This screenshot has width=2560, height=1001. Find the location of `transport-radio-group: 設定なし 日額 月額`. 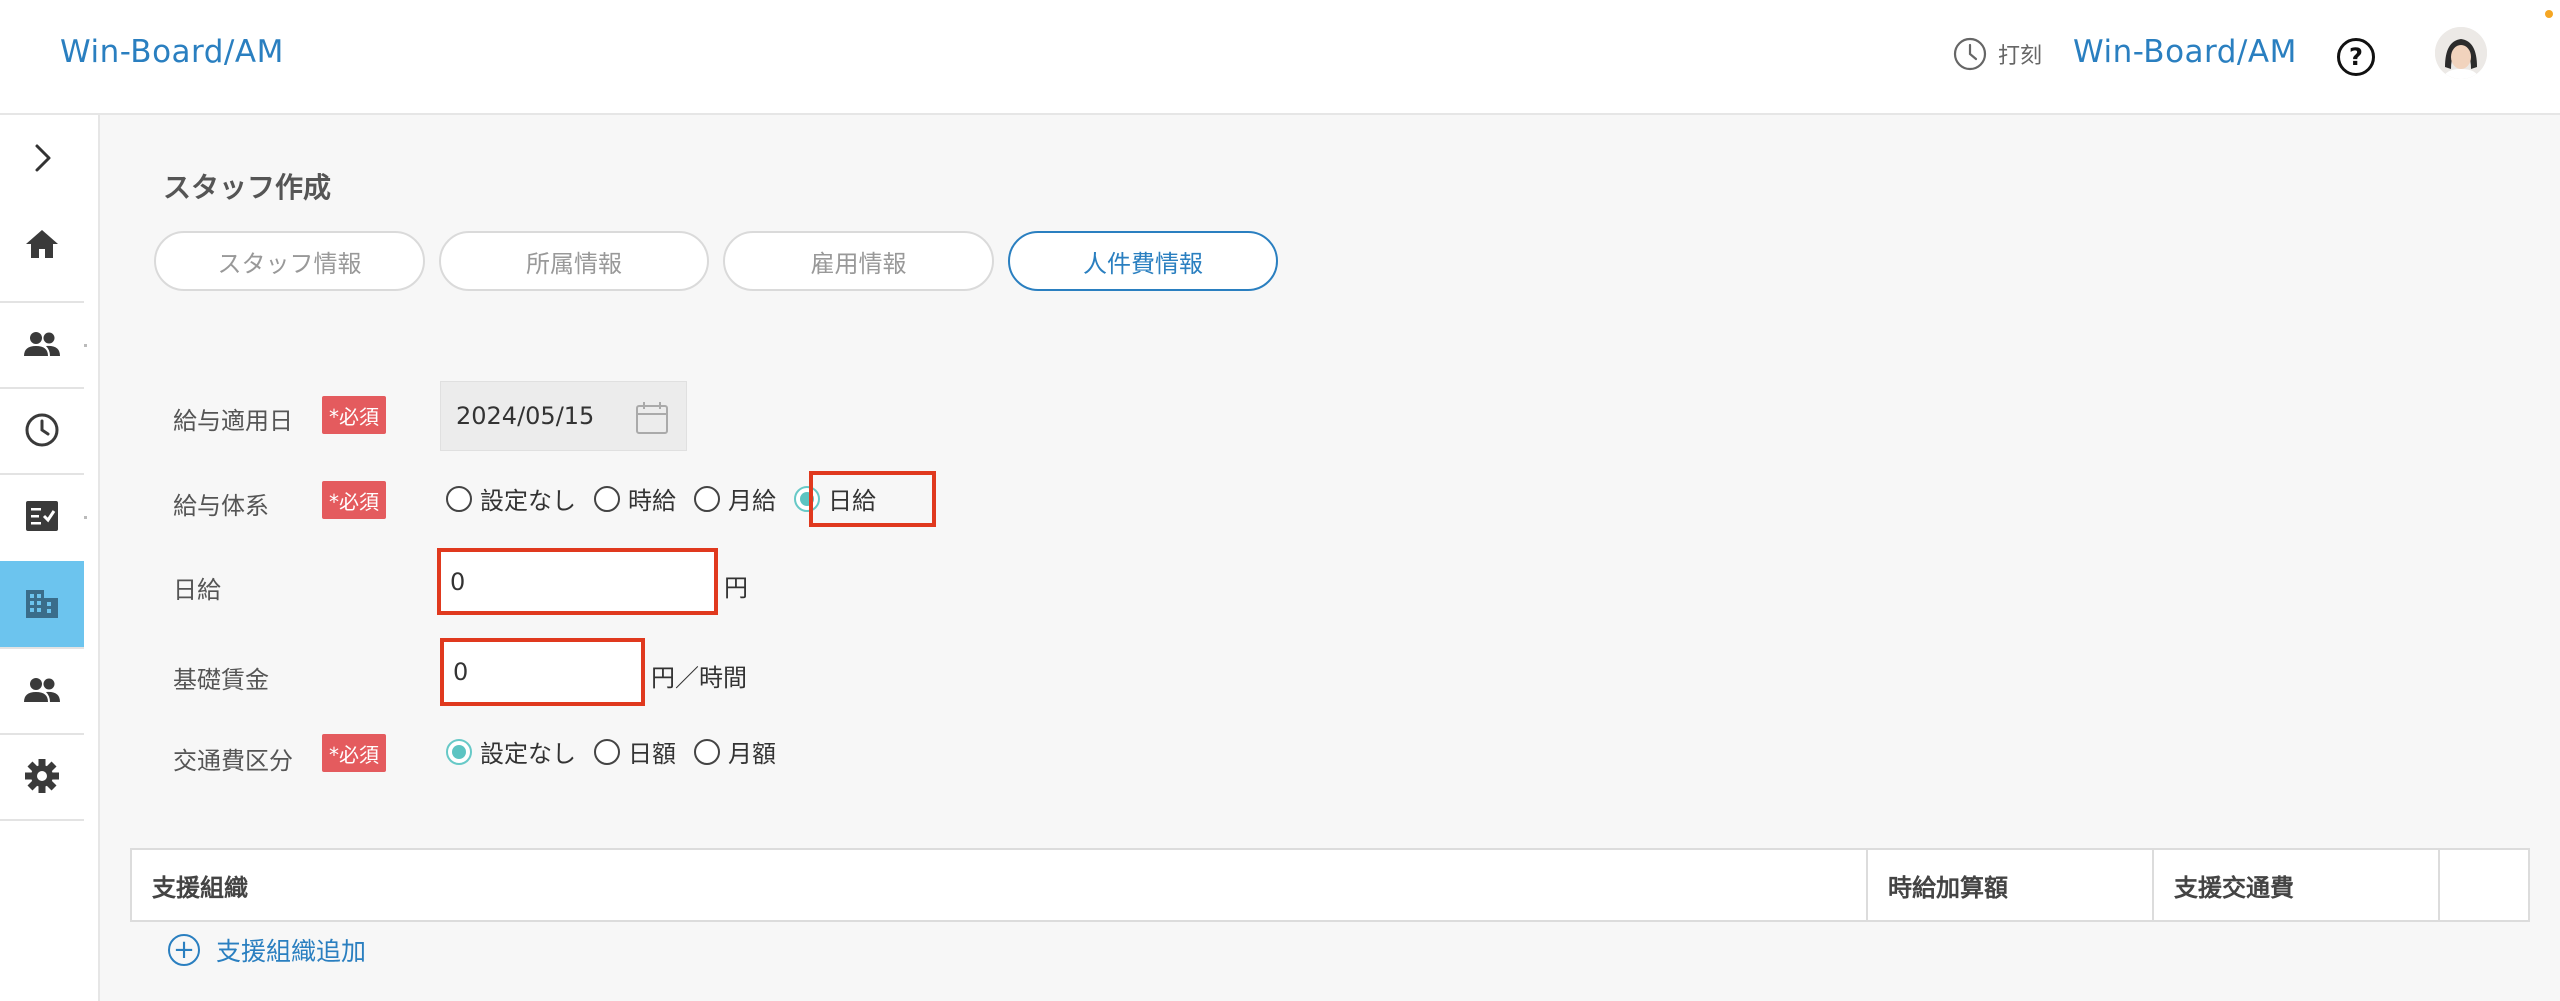

transport-radio-group: 設定なし 日額 月額 is located at coordinates (620, 751).